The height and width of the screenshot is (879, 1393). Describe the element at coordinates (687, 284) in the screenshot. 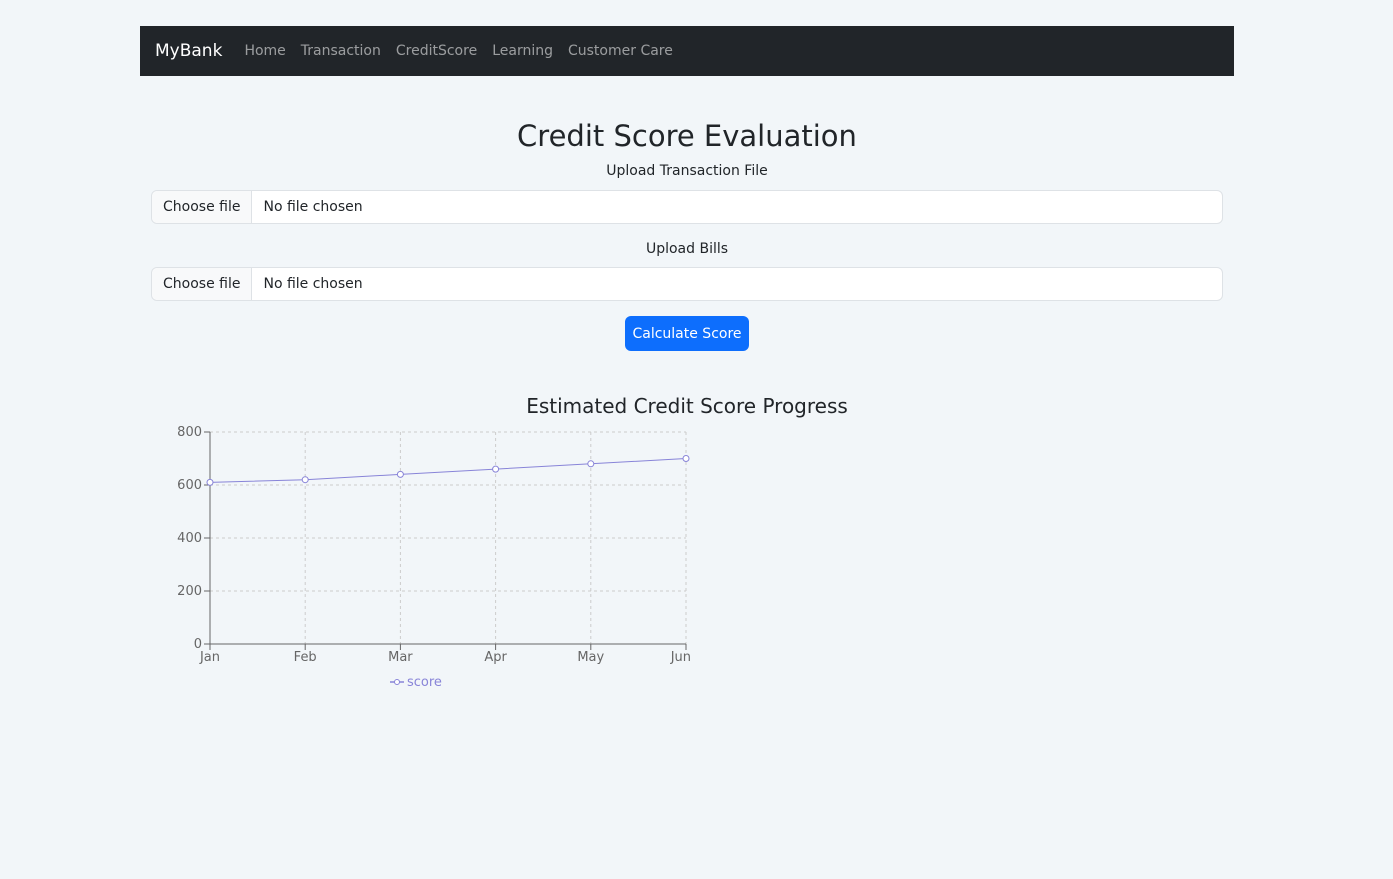

I see `bills-file-input: Choose file No file chosen` at that location.